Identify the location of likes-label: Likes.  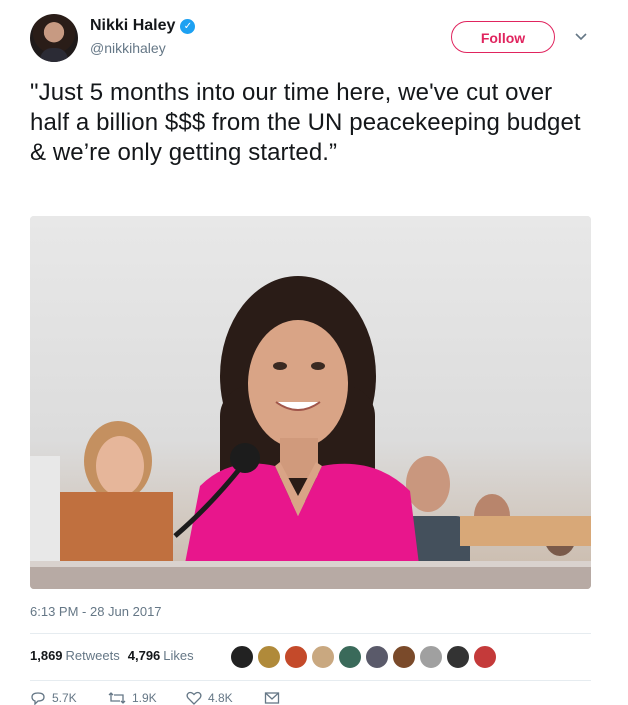
(178, 655).